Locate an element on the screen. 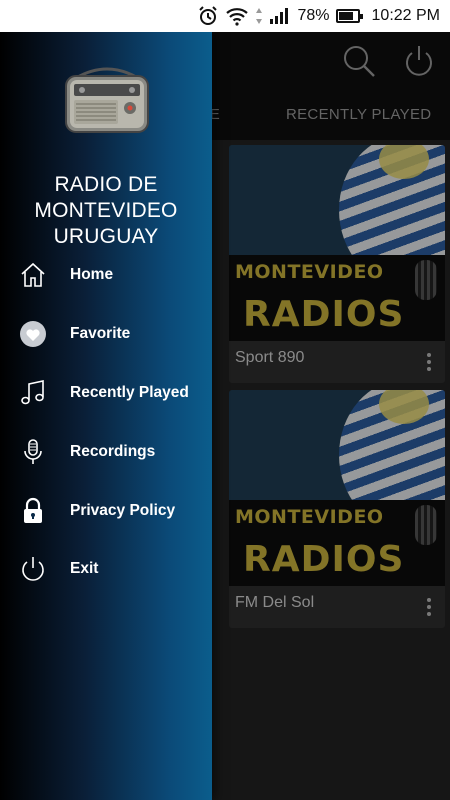 The height and width of the screenshot is (800, 450). menu-label: Recordings is located at coordinates (113, 451).